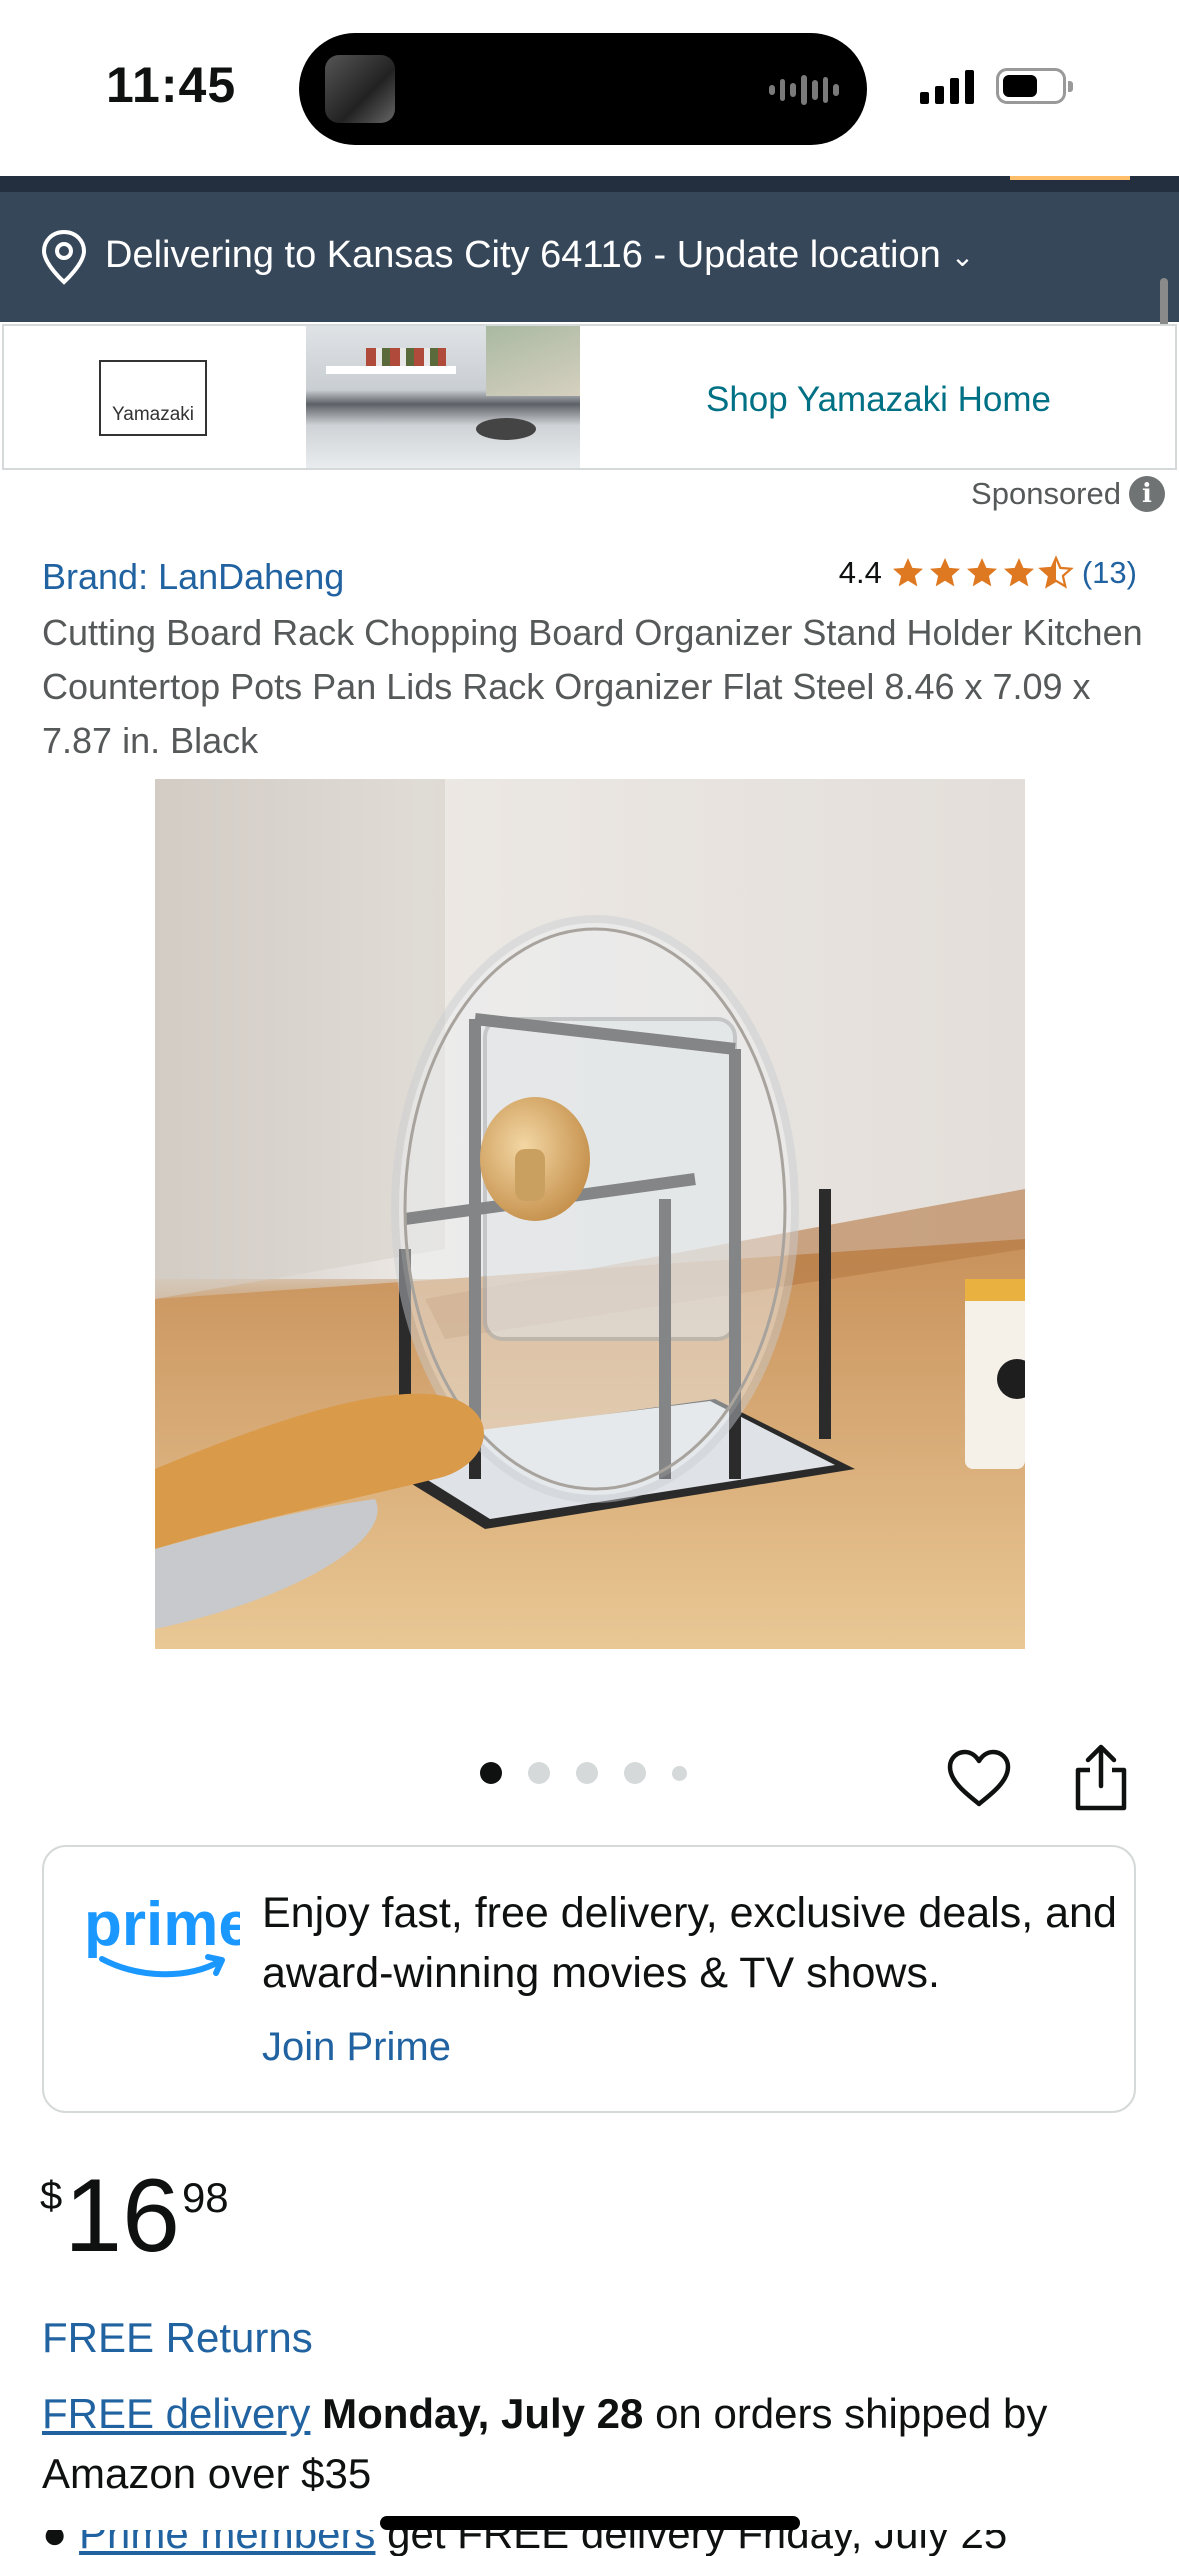  Describe the element at coordinates (171, 85) in the screenshot. I see `status-time: 11:45` at that location.